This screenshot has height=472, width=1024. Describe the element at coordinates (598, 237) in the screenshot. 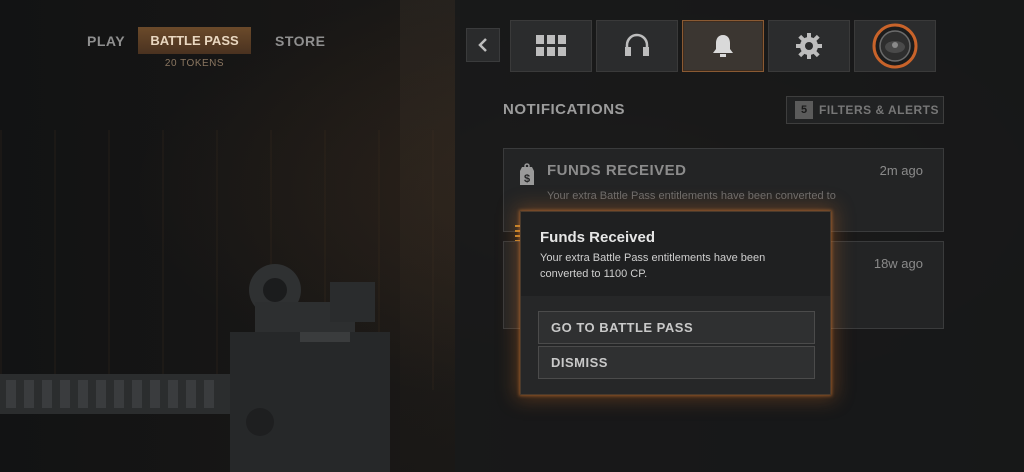

I see `dialog-title: Funds Received` at that location.